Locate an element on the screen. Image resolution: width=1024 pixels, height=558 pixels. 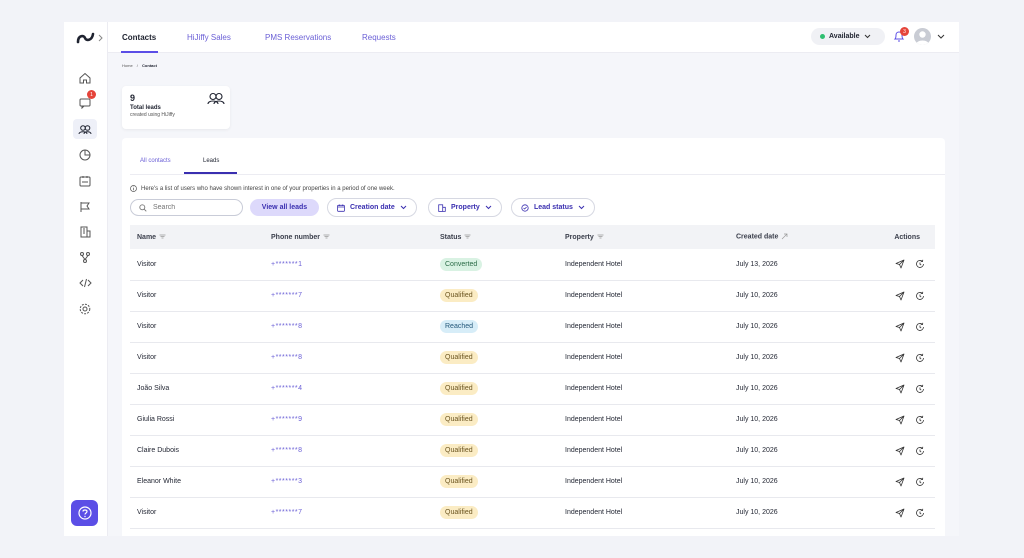
creation-date-filter: Creation date is located at coordinates (372, 207).